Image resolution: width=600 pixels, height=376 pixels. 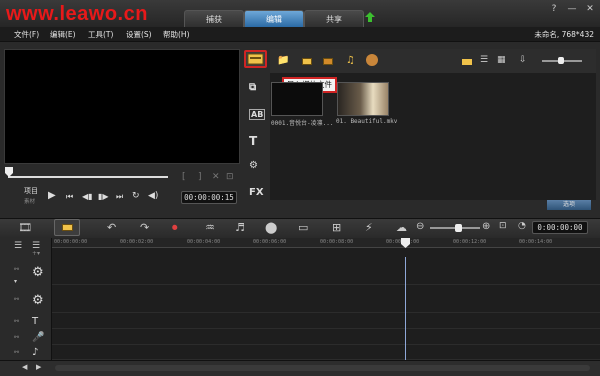 What do you see at coordinates (240, 227) in the screenshot?
I see `auto-music-icon: ♬` at bounding box center [240, 227].